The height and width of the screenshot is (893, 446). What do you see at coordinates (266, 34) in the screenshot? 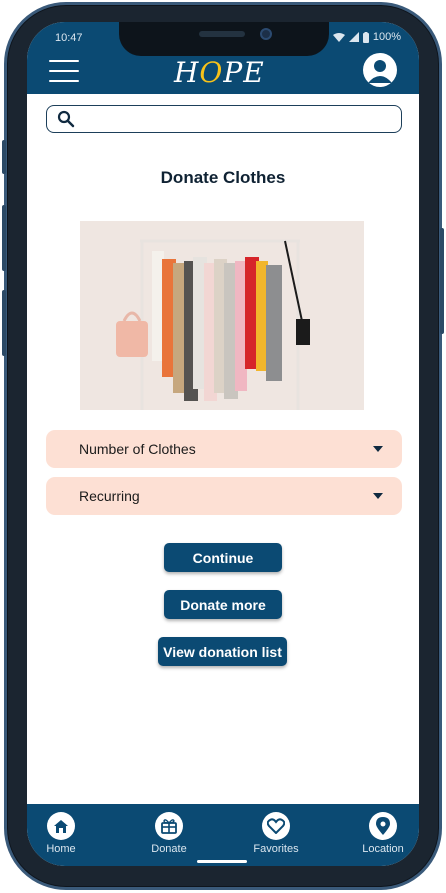
I see `front-camera` at bounding box center [266, 34].